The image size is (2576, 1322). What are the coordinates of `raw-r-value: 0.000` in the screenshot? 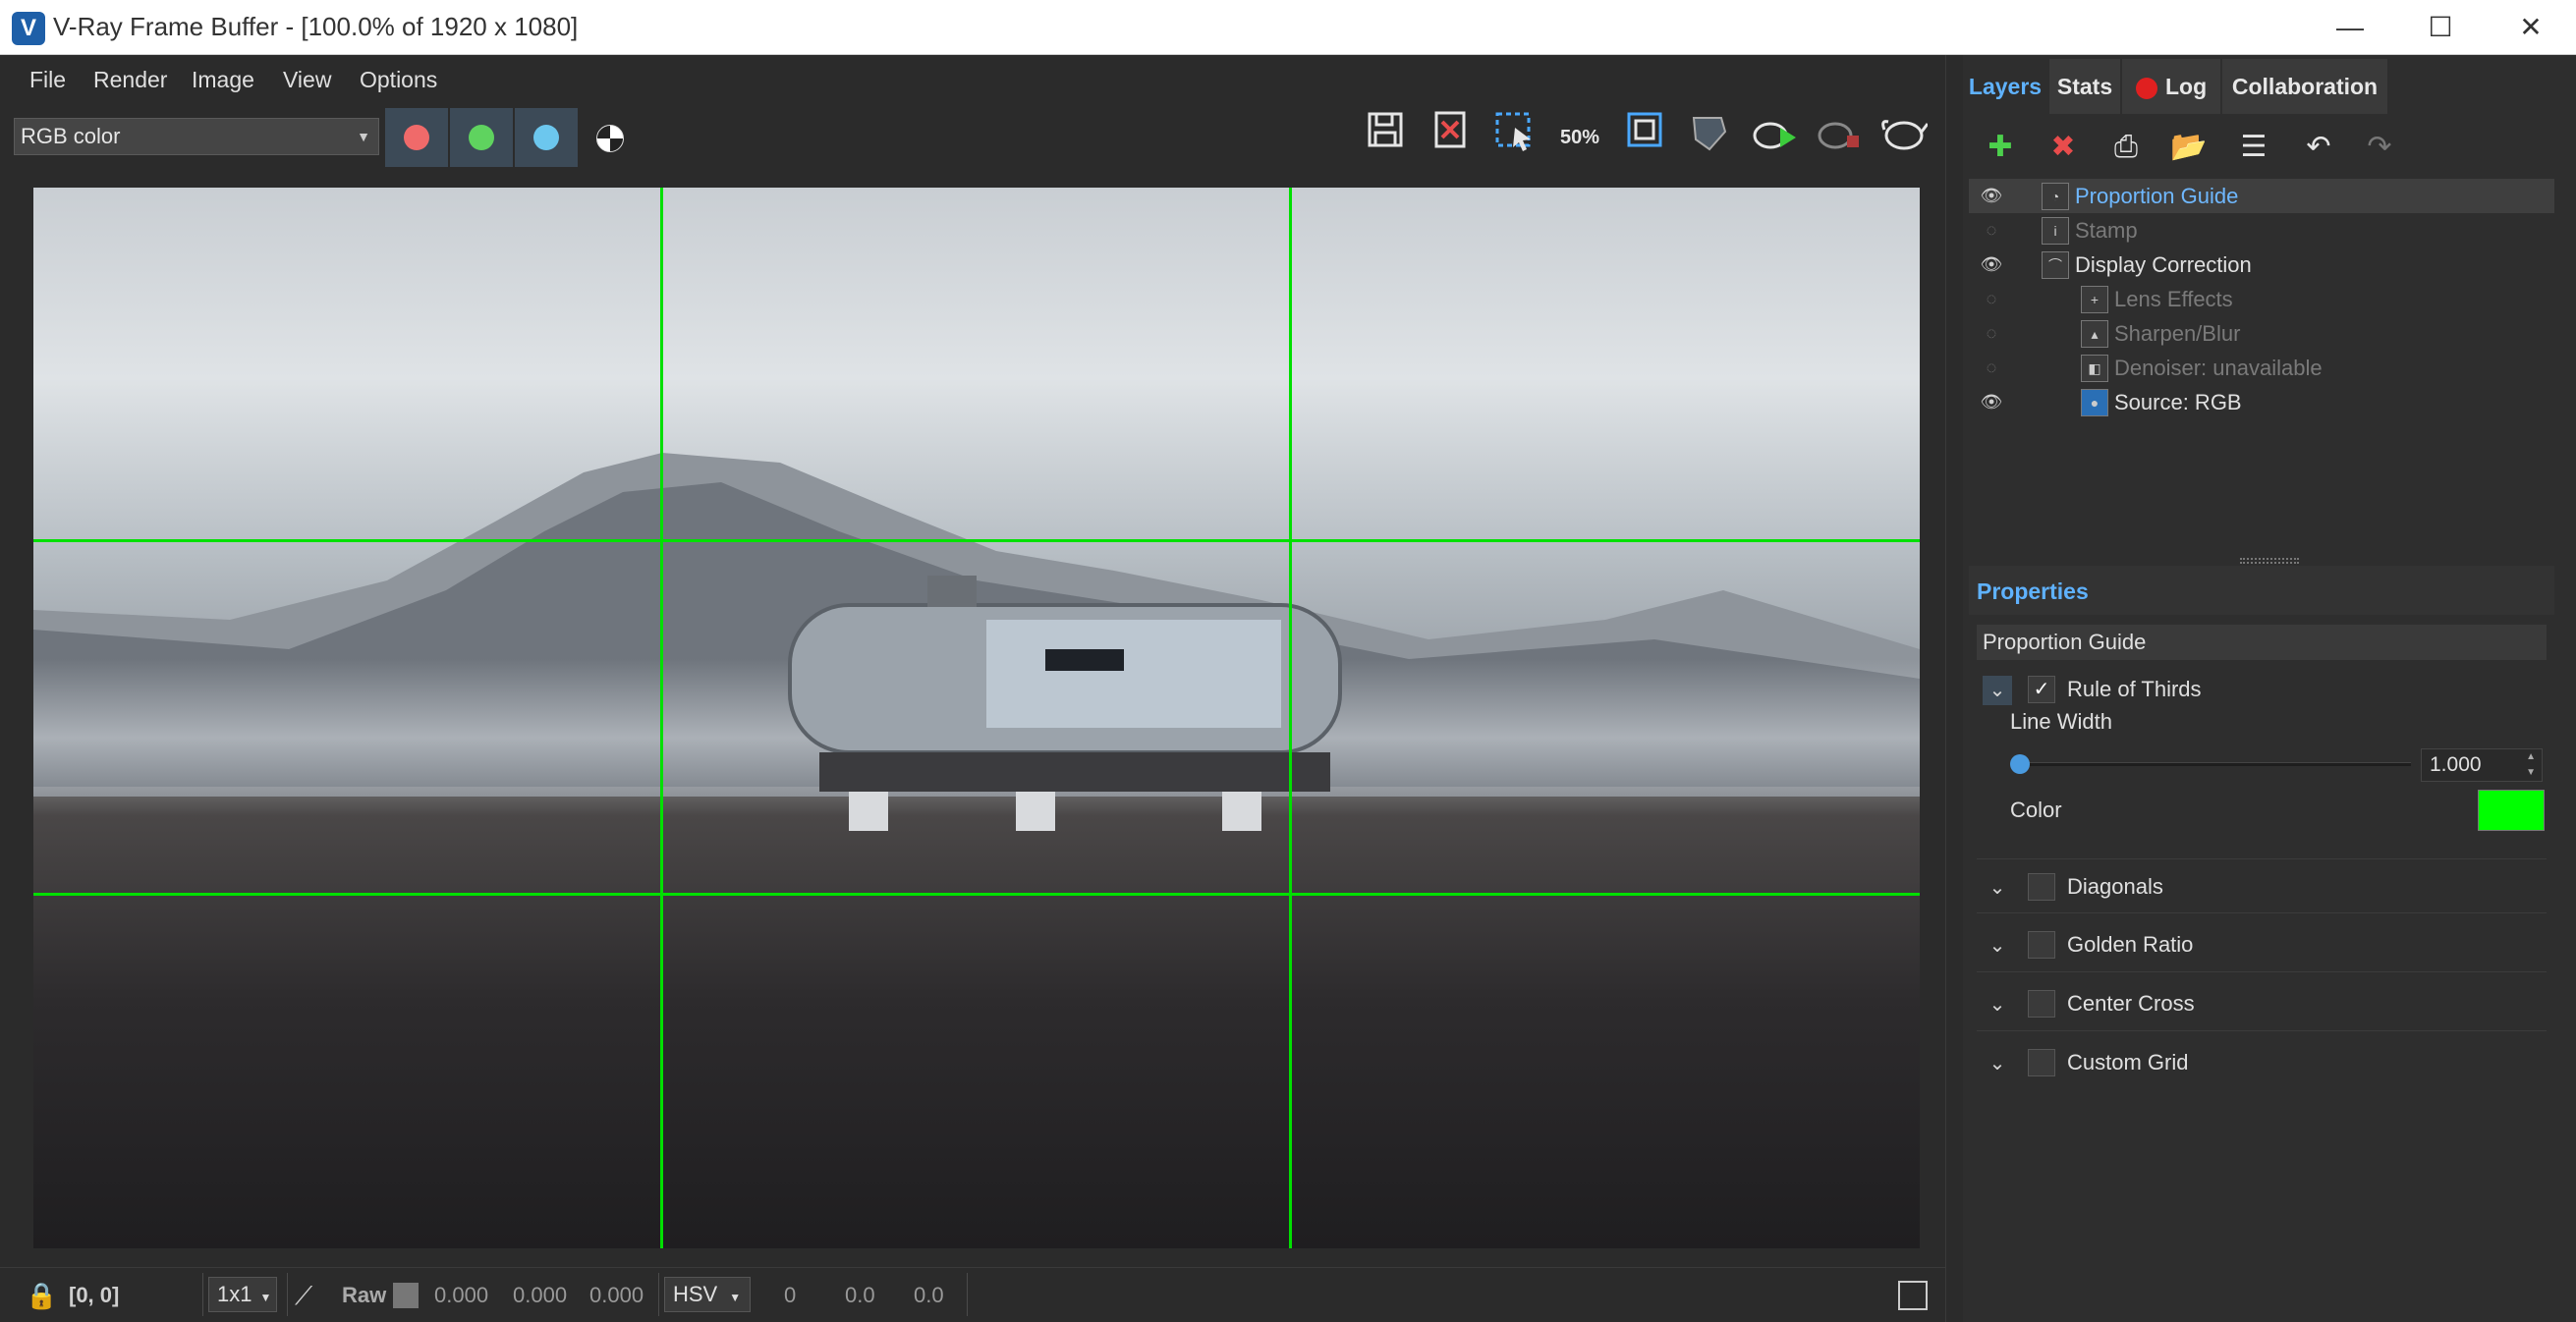 It's located at (461, 1295).